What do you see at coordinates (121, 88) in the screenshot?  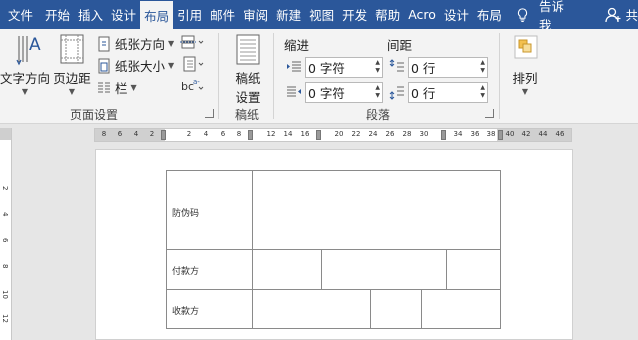 I see `columns-label: 栏` at bounding box center [121, 88].